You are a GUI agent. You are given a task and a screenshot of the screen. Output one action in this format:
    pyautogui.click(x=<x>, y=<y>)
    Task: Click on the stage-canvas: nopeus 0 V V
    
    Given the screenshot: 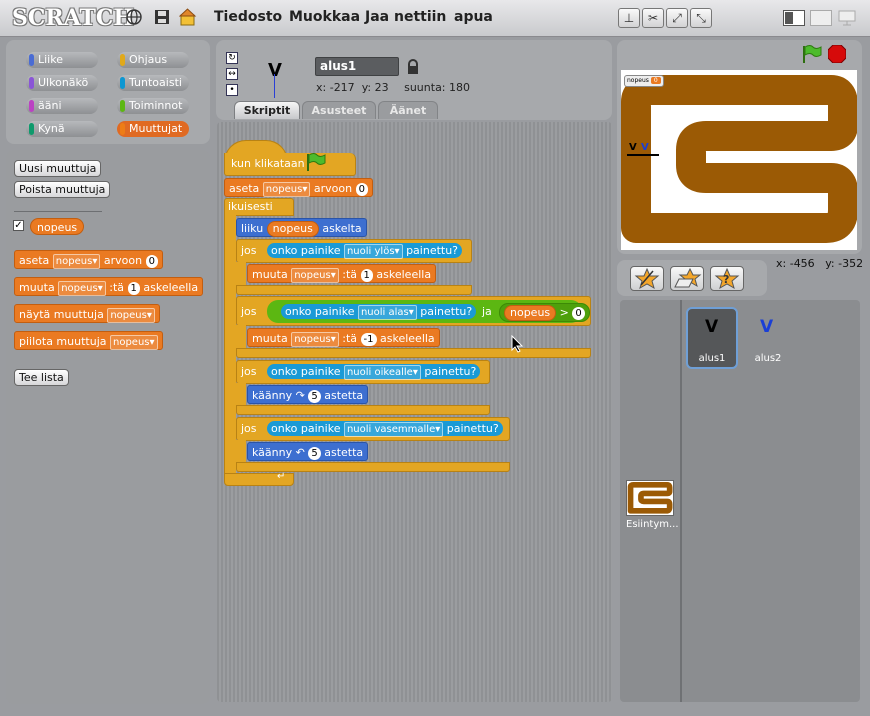 What is the action you would take?
    pyautogui.click(x=739, y=160)
    